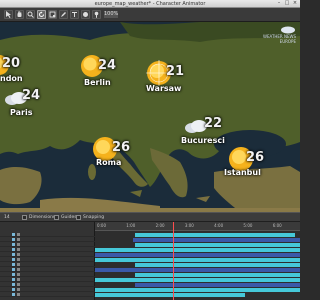 Image resolution: width=320 pixels, height=300 pixels. I want to click on hand-icon, so click(19, 14).